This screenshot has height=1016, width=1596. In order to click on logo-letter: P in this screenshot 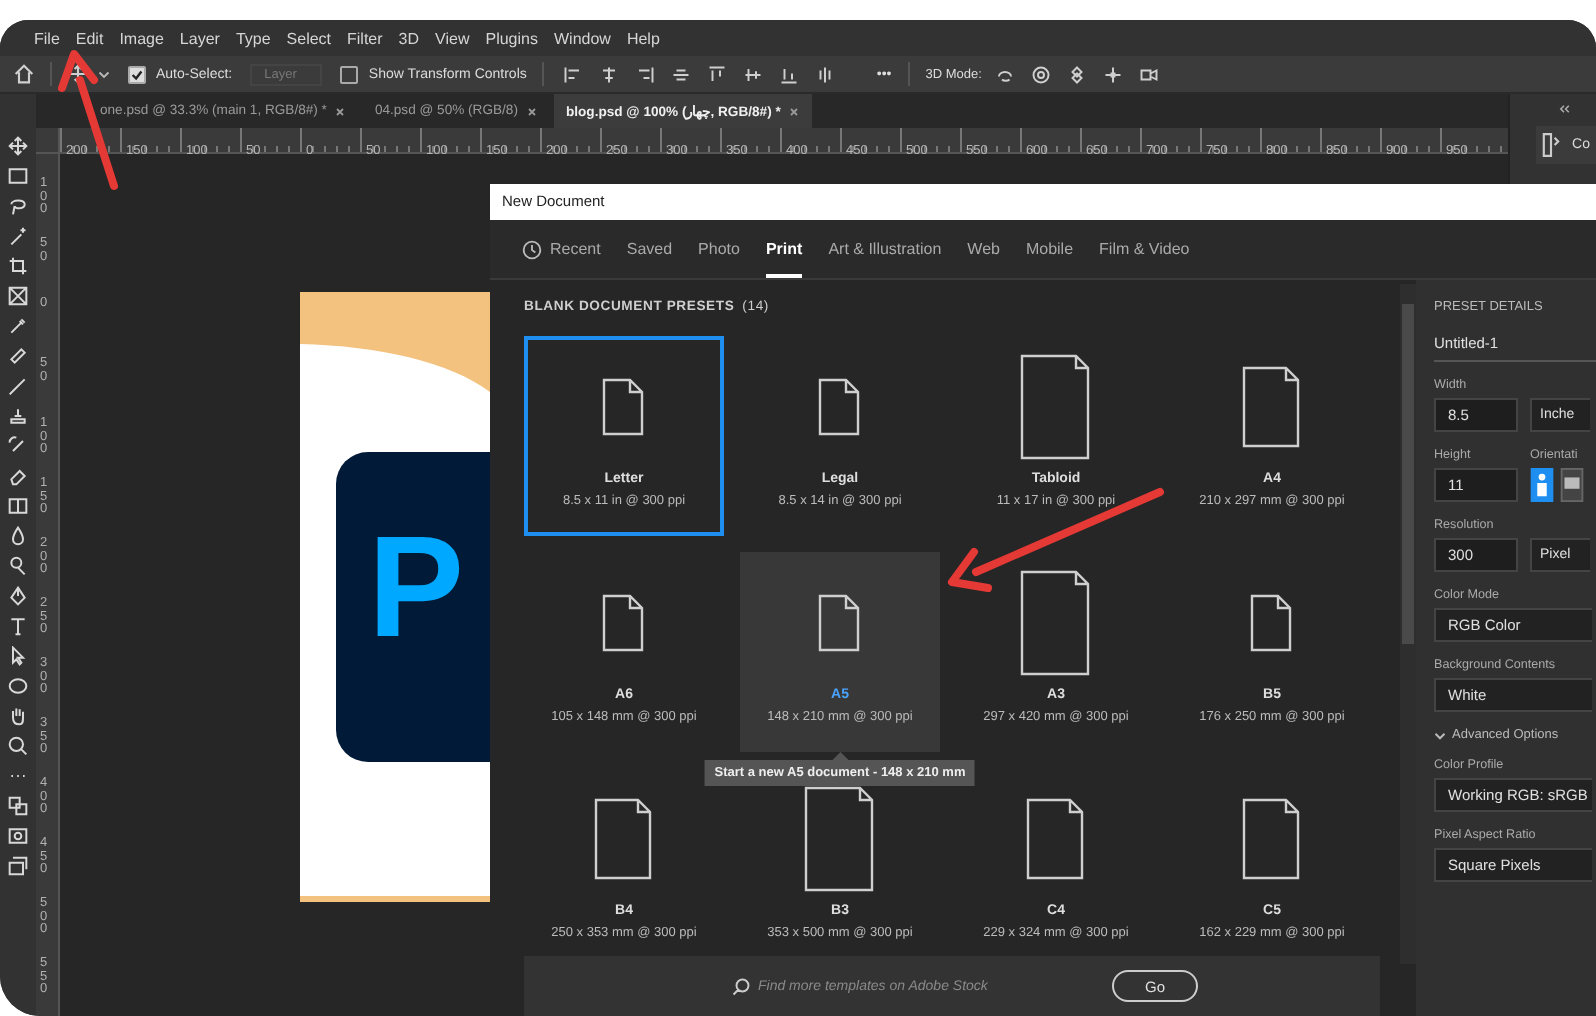, I will do `click(416, 588)`.